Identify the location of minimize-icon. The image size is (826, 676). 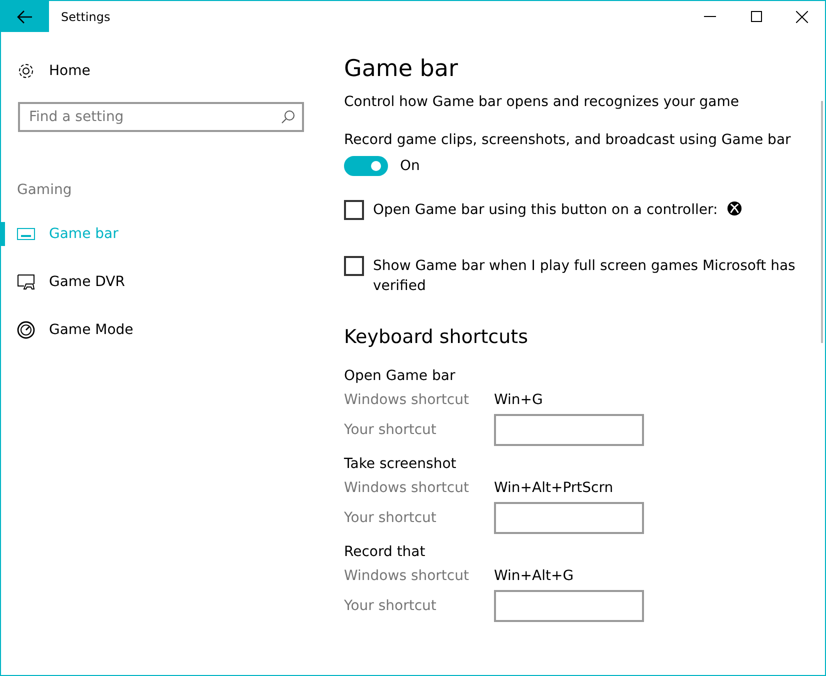
(710, 17).